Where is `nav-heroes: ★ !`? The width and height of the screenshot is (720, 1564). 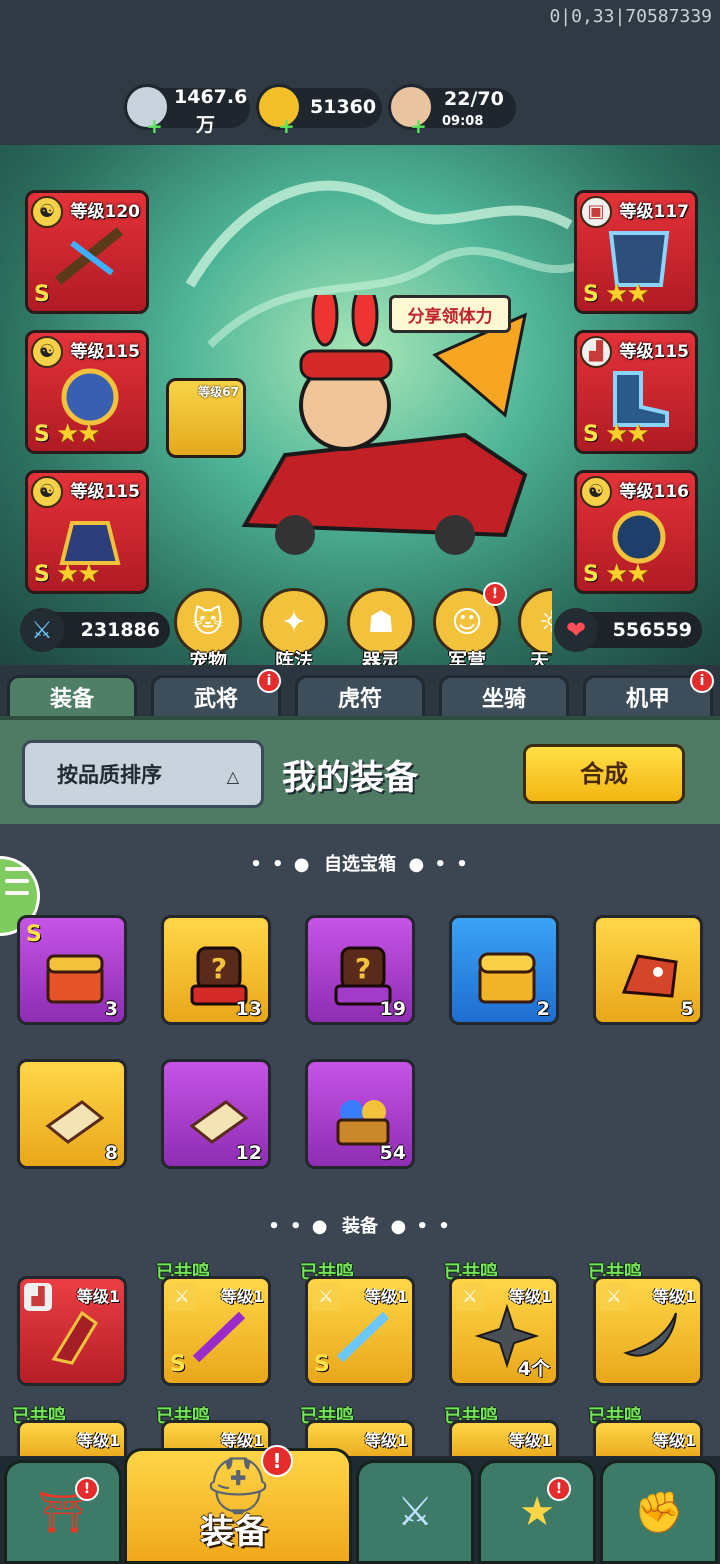
nav-heroes: ★ ! is located at coordinates (537, 1512).